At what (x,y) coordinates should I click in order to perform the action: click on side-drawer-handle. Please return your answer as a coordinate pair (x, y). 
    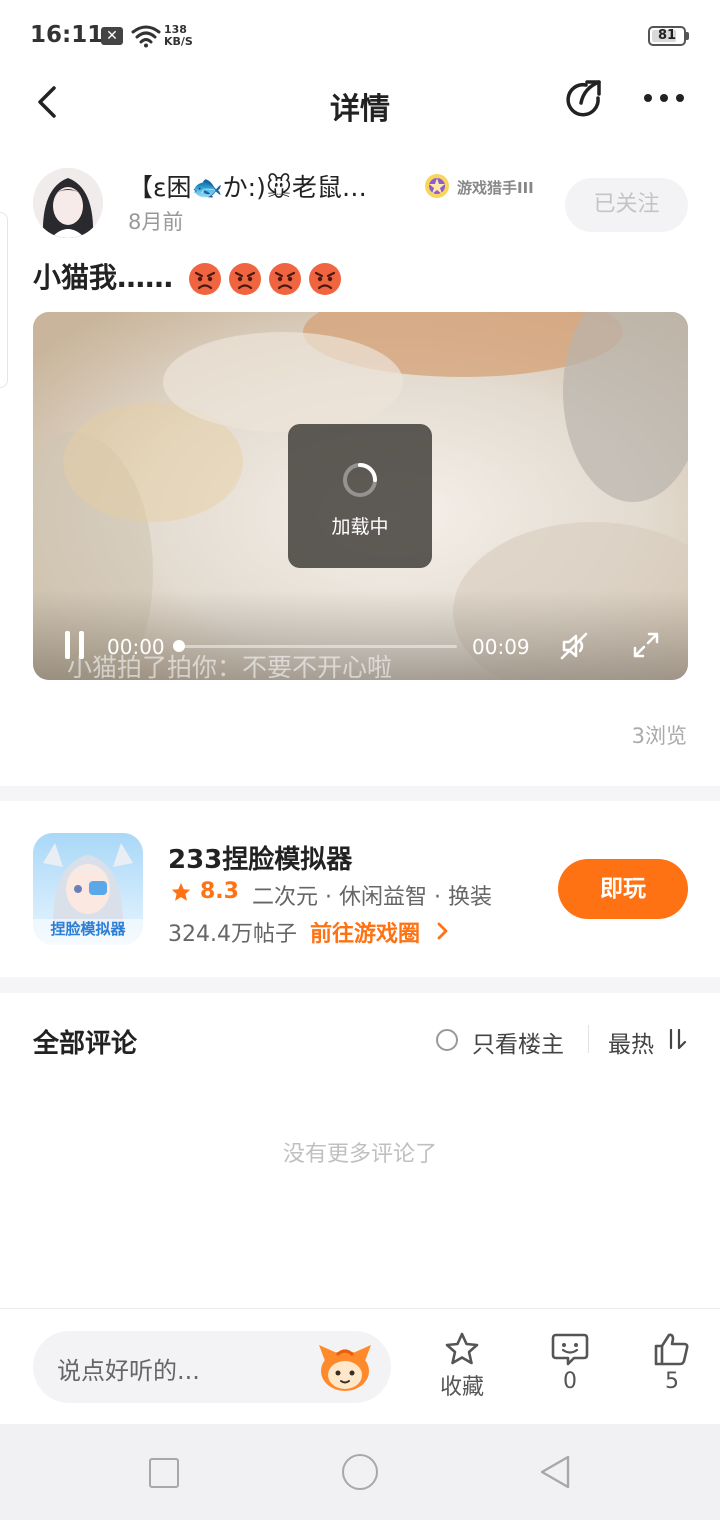
    Looking at the image, I should click on (4, 300).